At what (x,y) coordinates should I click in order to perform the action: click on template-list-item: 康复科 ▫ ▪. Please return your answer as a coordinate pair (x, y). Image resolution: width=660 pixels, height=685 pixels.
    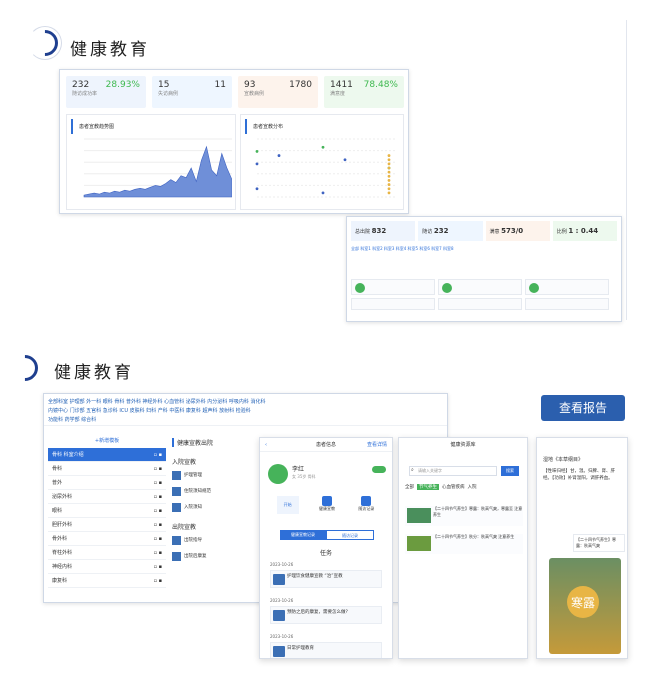
    Looking at the image, I should click on (107, 581).